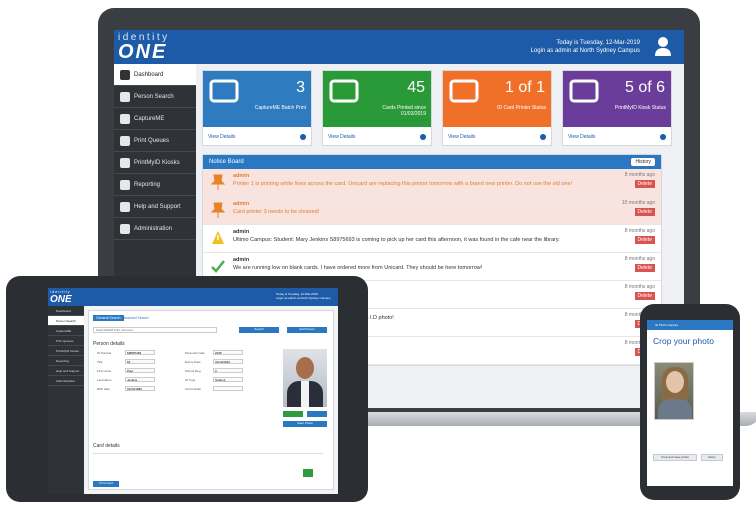  I want to click on stat-tile-body: 1 of 1 ID Card Printer Status, so click(497, 99).